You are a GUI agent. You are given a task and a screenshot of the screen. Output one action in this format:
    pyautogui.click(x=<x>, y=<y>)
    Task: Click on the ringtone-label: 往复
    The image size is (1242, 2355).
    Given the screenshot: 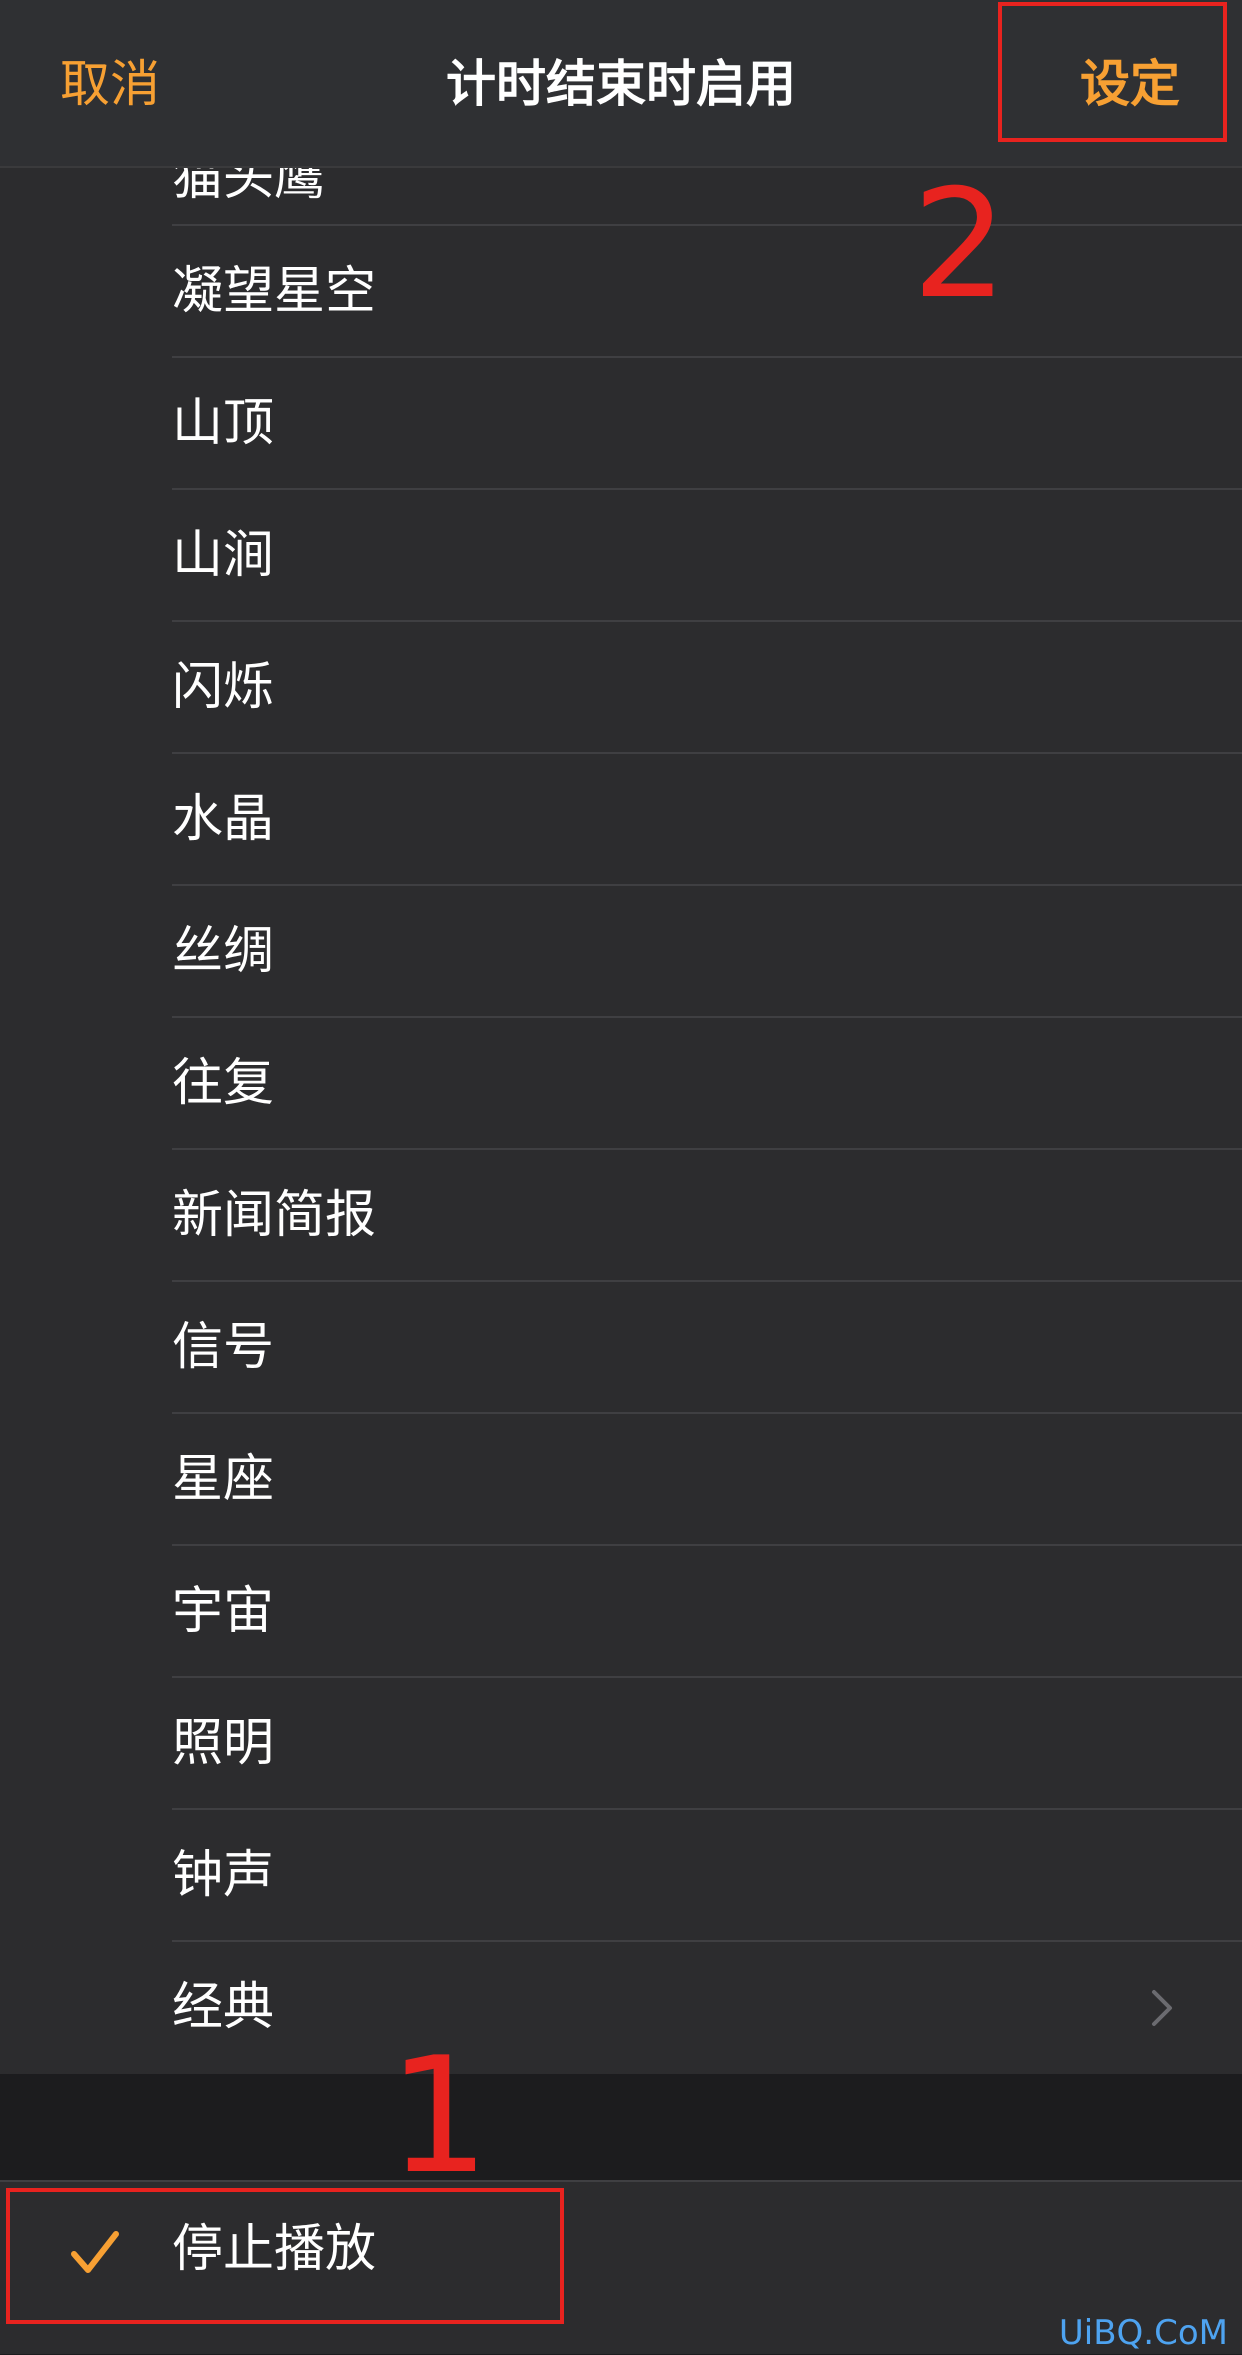 What is the action you would take?
    pyautogui.click(x=223, y=1083)
    